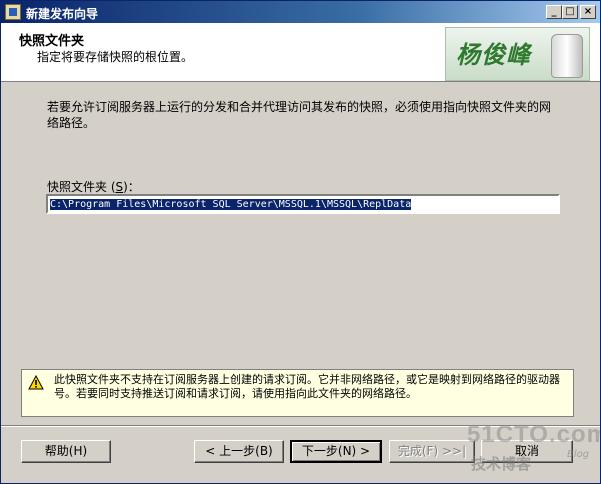  I want to click on database-icon, so click(567, 56).